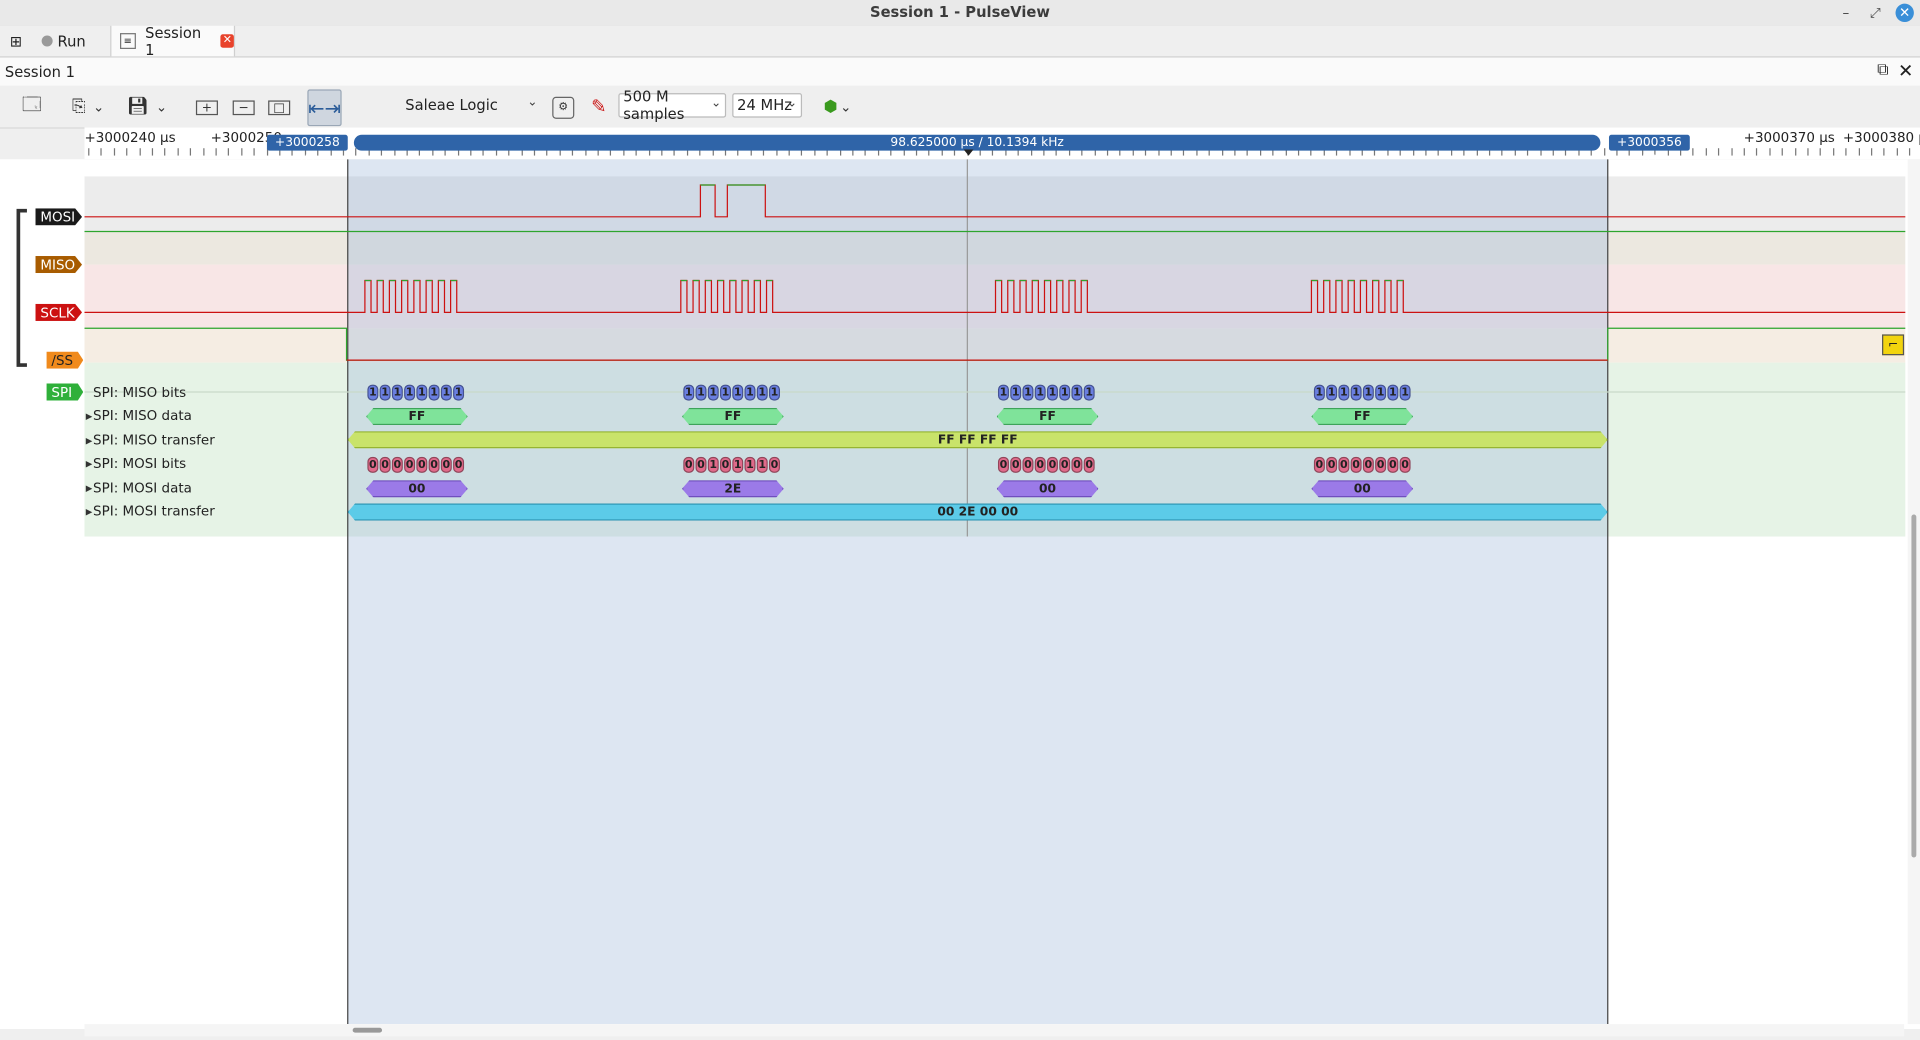  Describe the element at coordinates (71, 41) in the screenshot. I see `run-label: Run` at that location.